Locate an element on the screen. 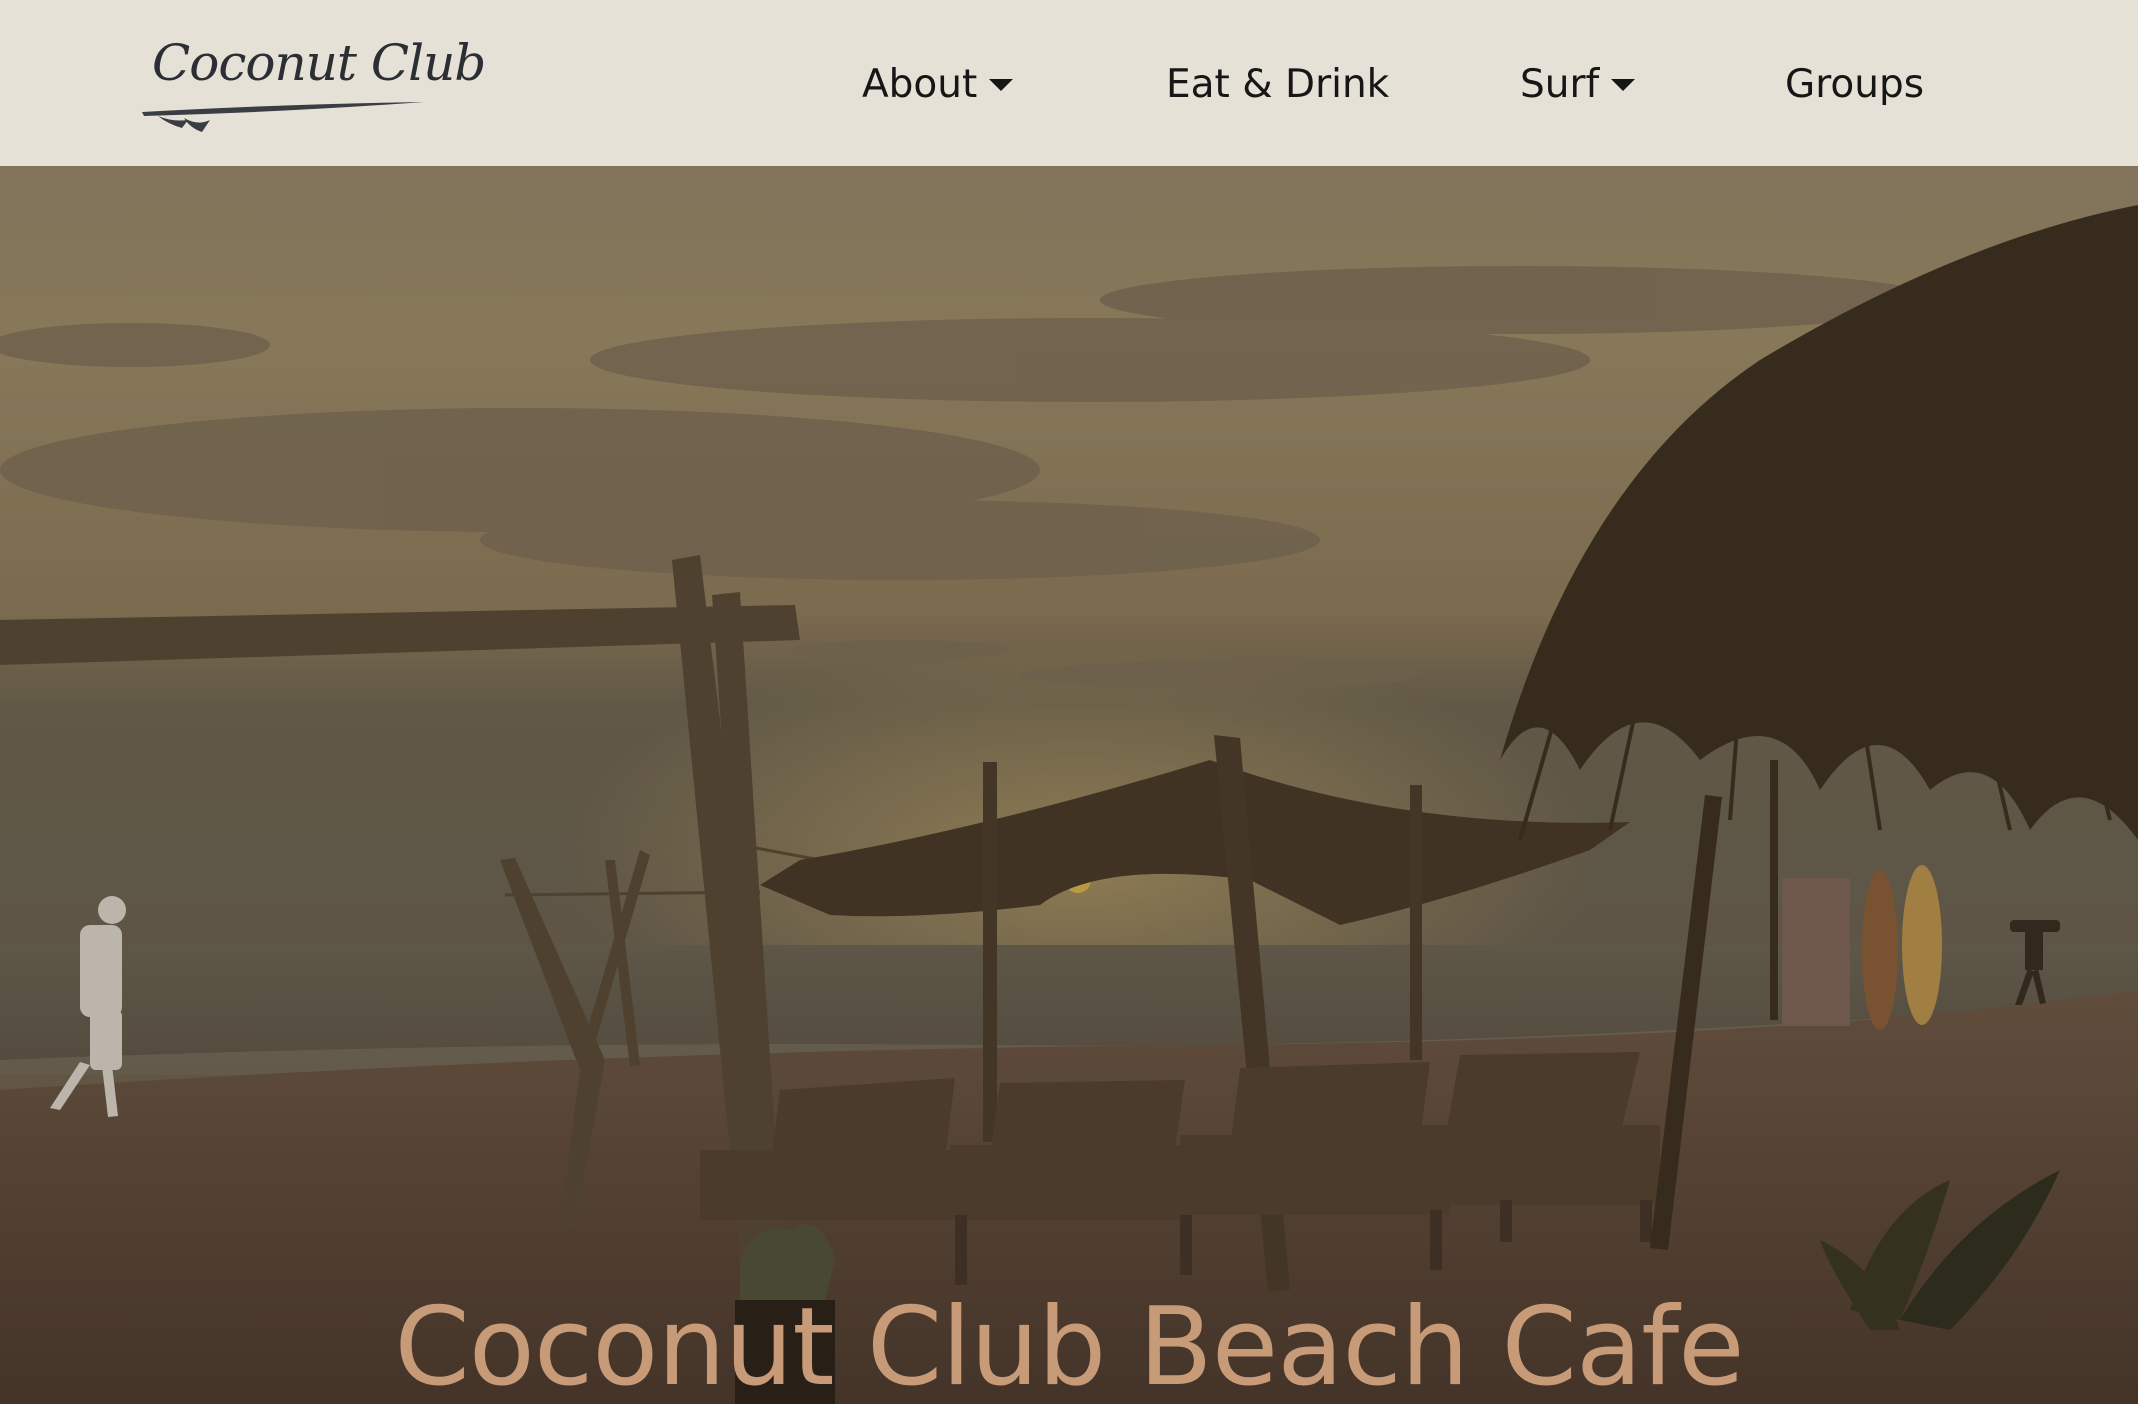  logo-wordmark: Coconut Club is located at coordinates (319, 63).